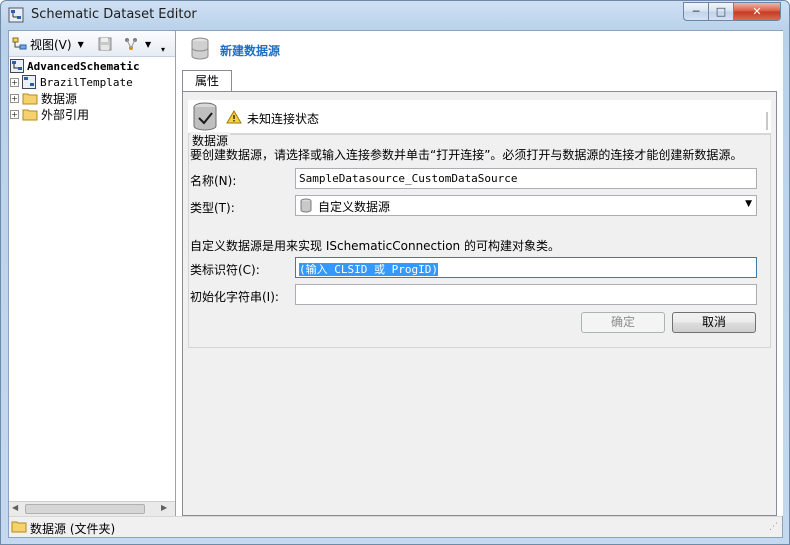  Describe the element at coordinates (623, 322) in the screenshot. I see `ok-button: 确定` at that location.